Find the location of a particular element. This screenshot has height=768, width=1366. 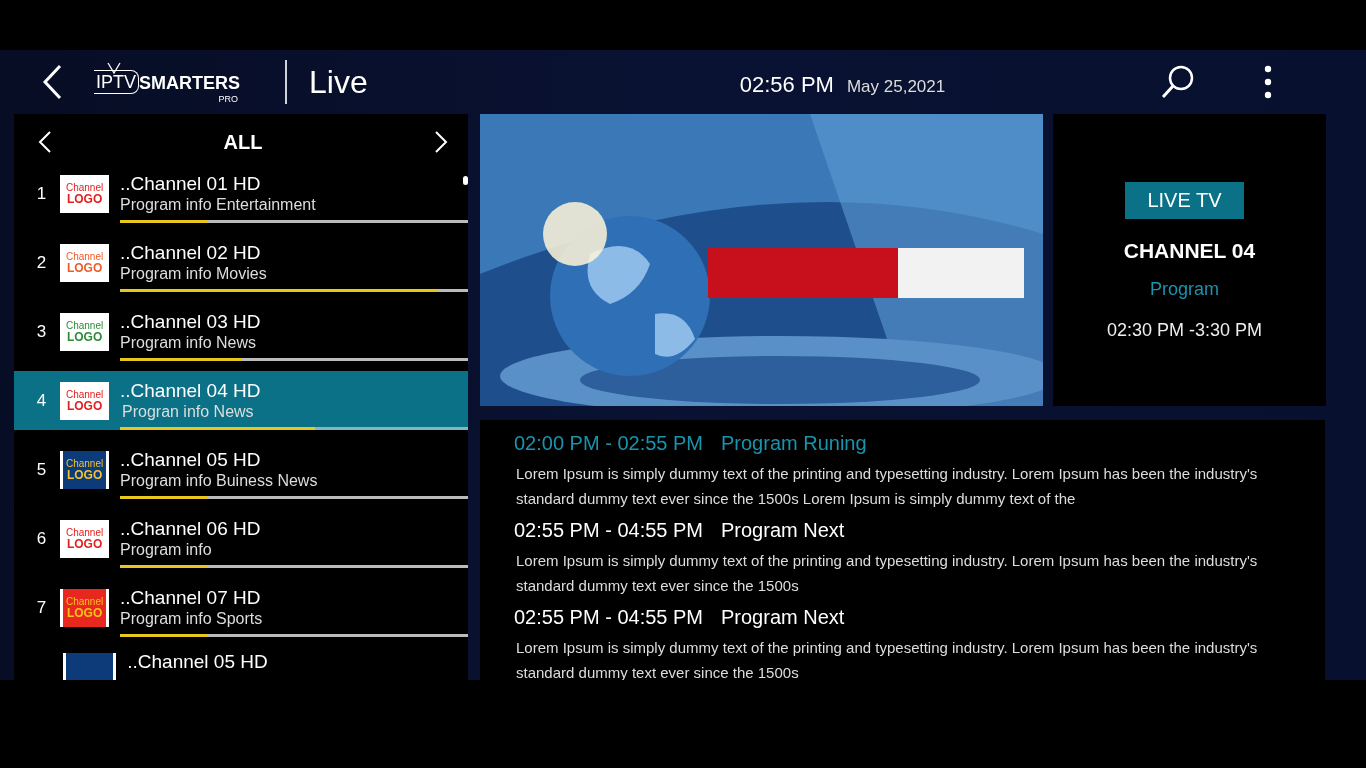

channel-row: 5 Channel LOGO ..Channel 05 HD Program info Buiness News is located at coordinates (241, 469).